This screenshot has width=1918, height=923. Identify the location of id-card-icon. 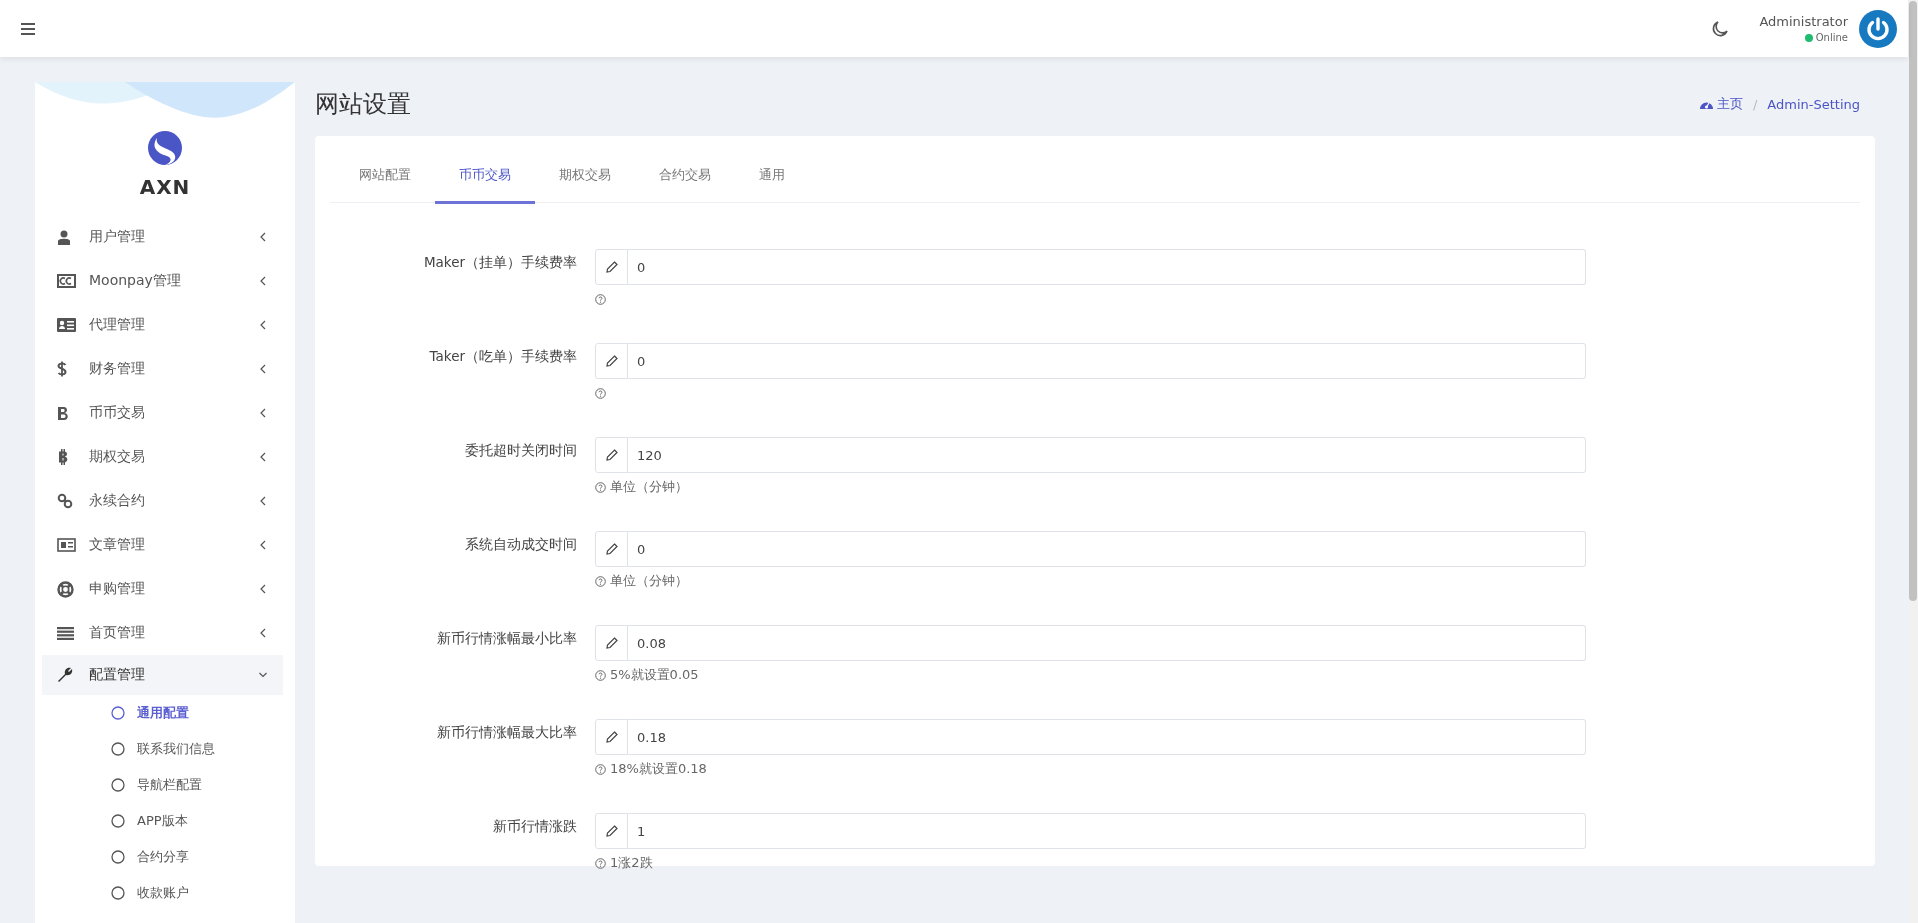
(66, 325).